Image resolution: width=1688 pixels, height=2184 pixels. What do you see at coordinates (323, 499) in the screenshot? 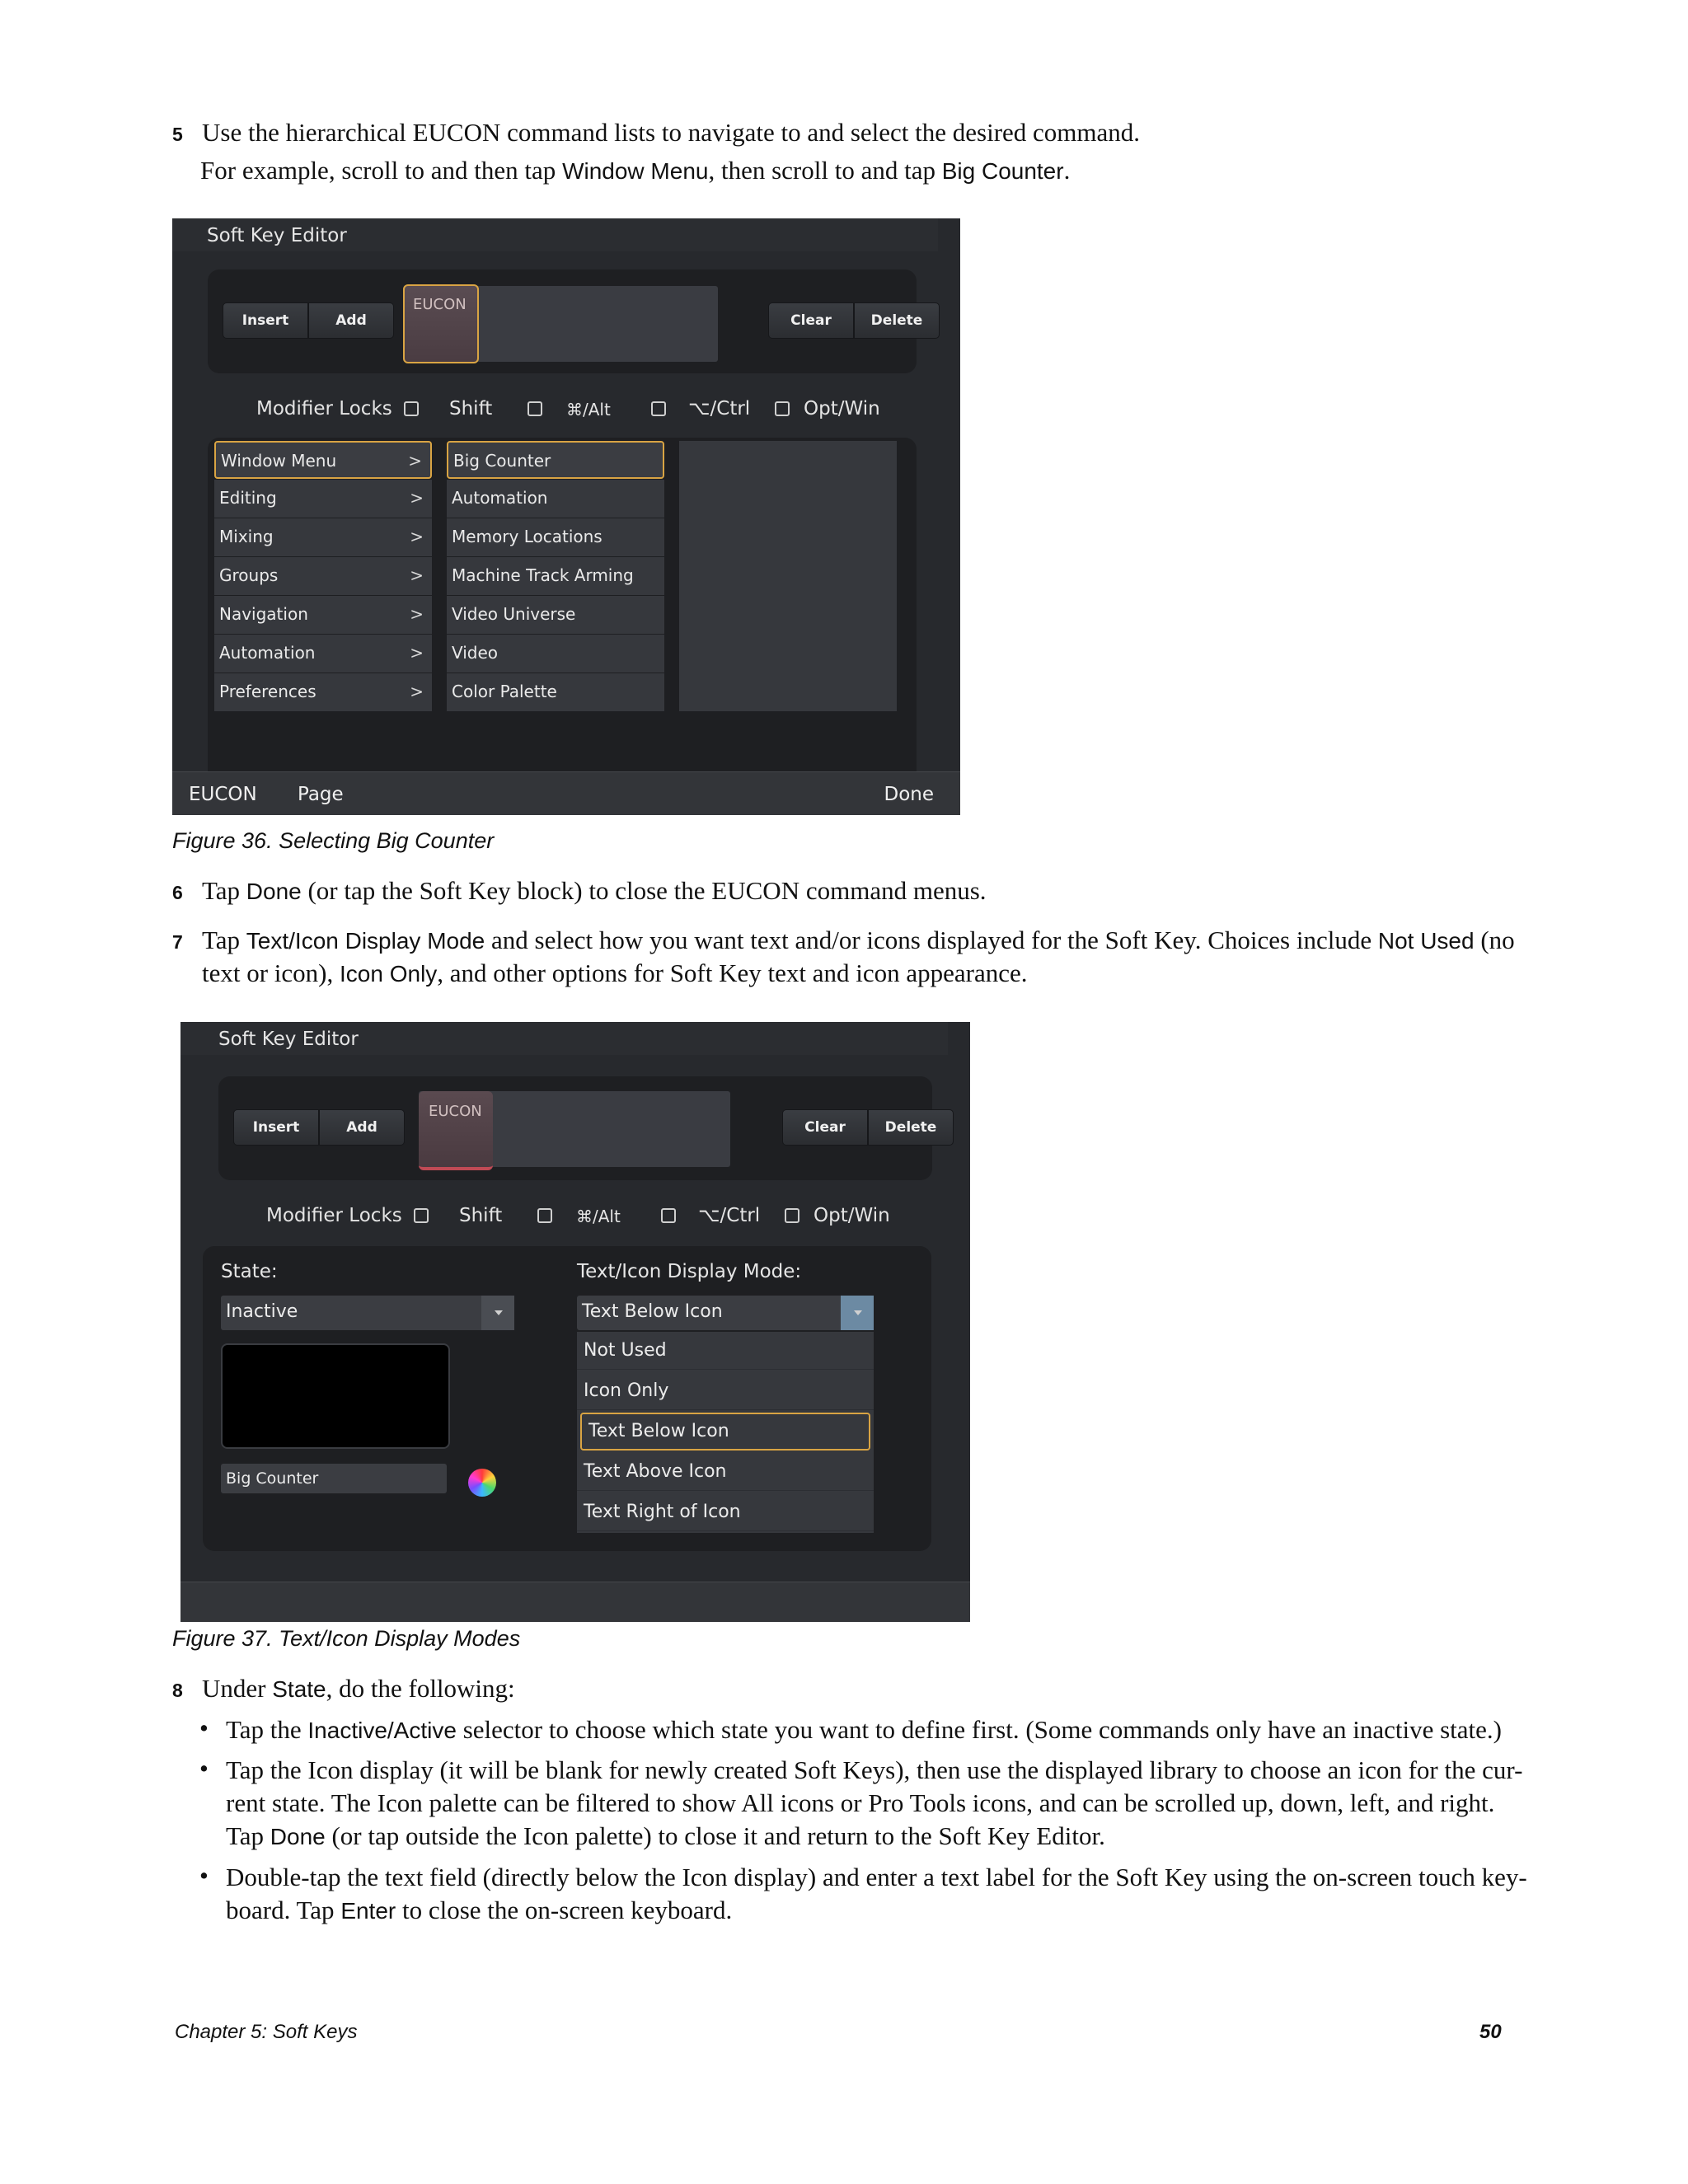
I see `list-item-editing: Editing >` at bounding box center [323, 499].